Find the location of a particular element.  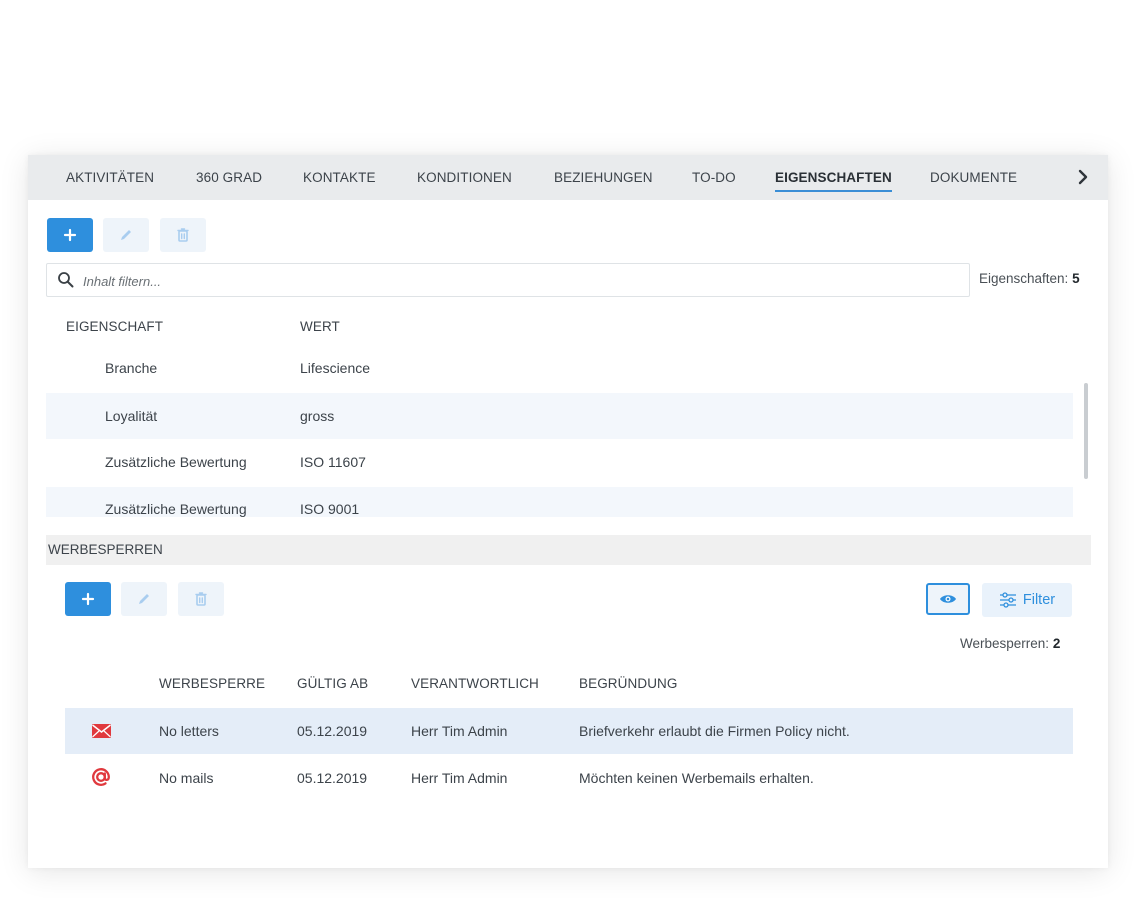

delete-werbesperre-button is located at coordinates (201, 599).